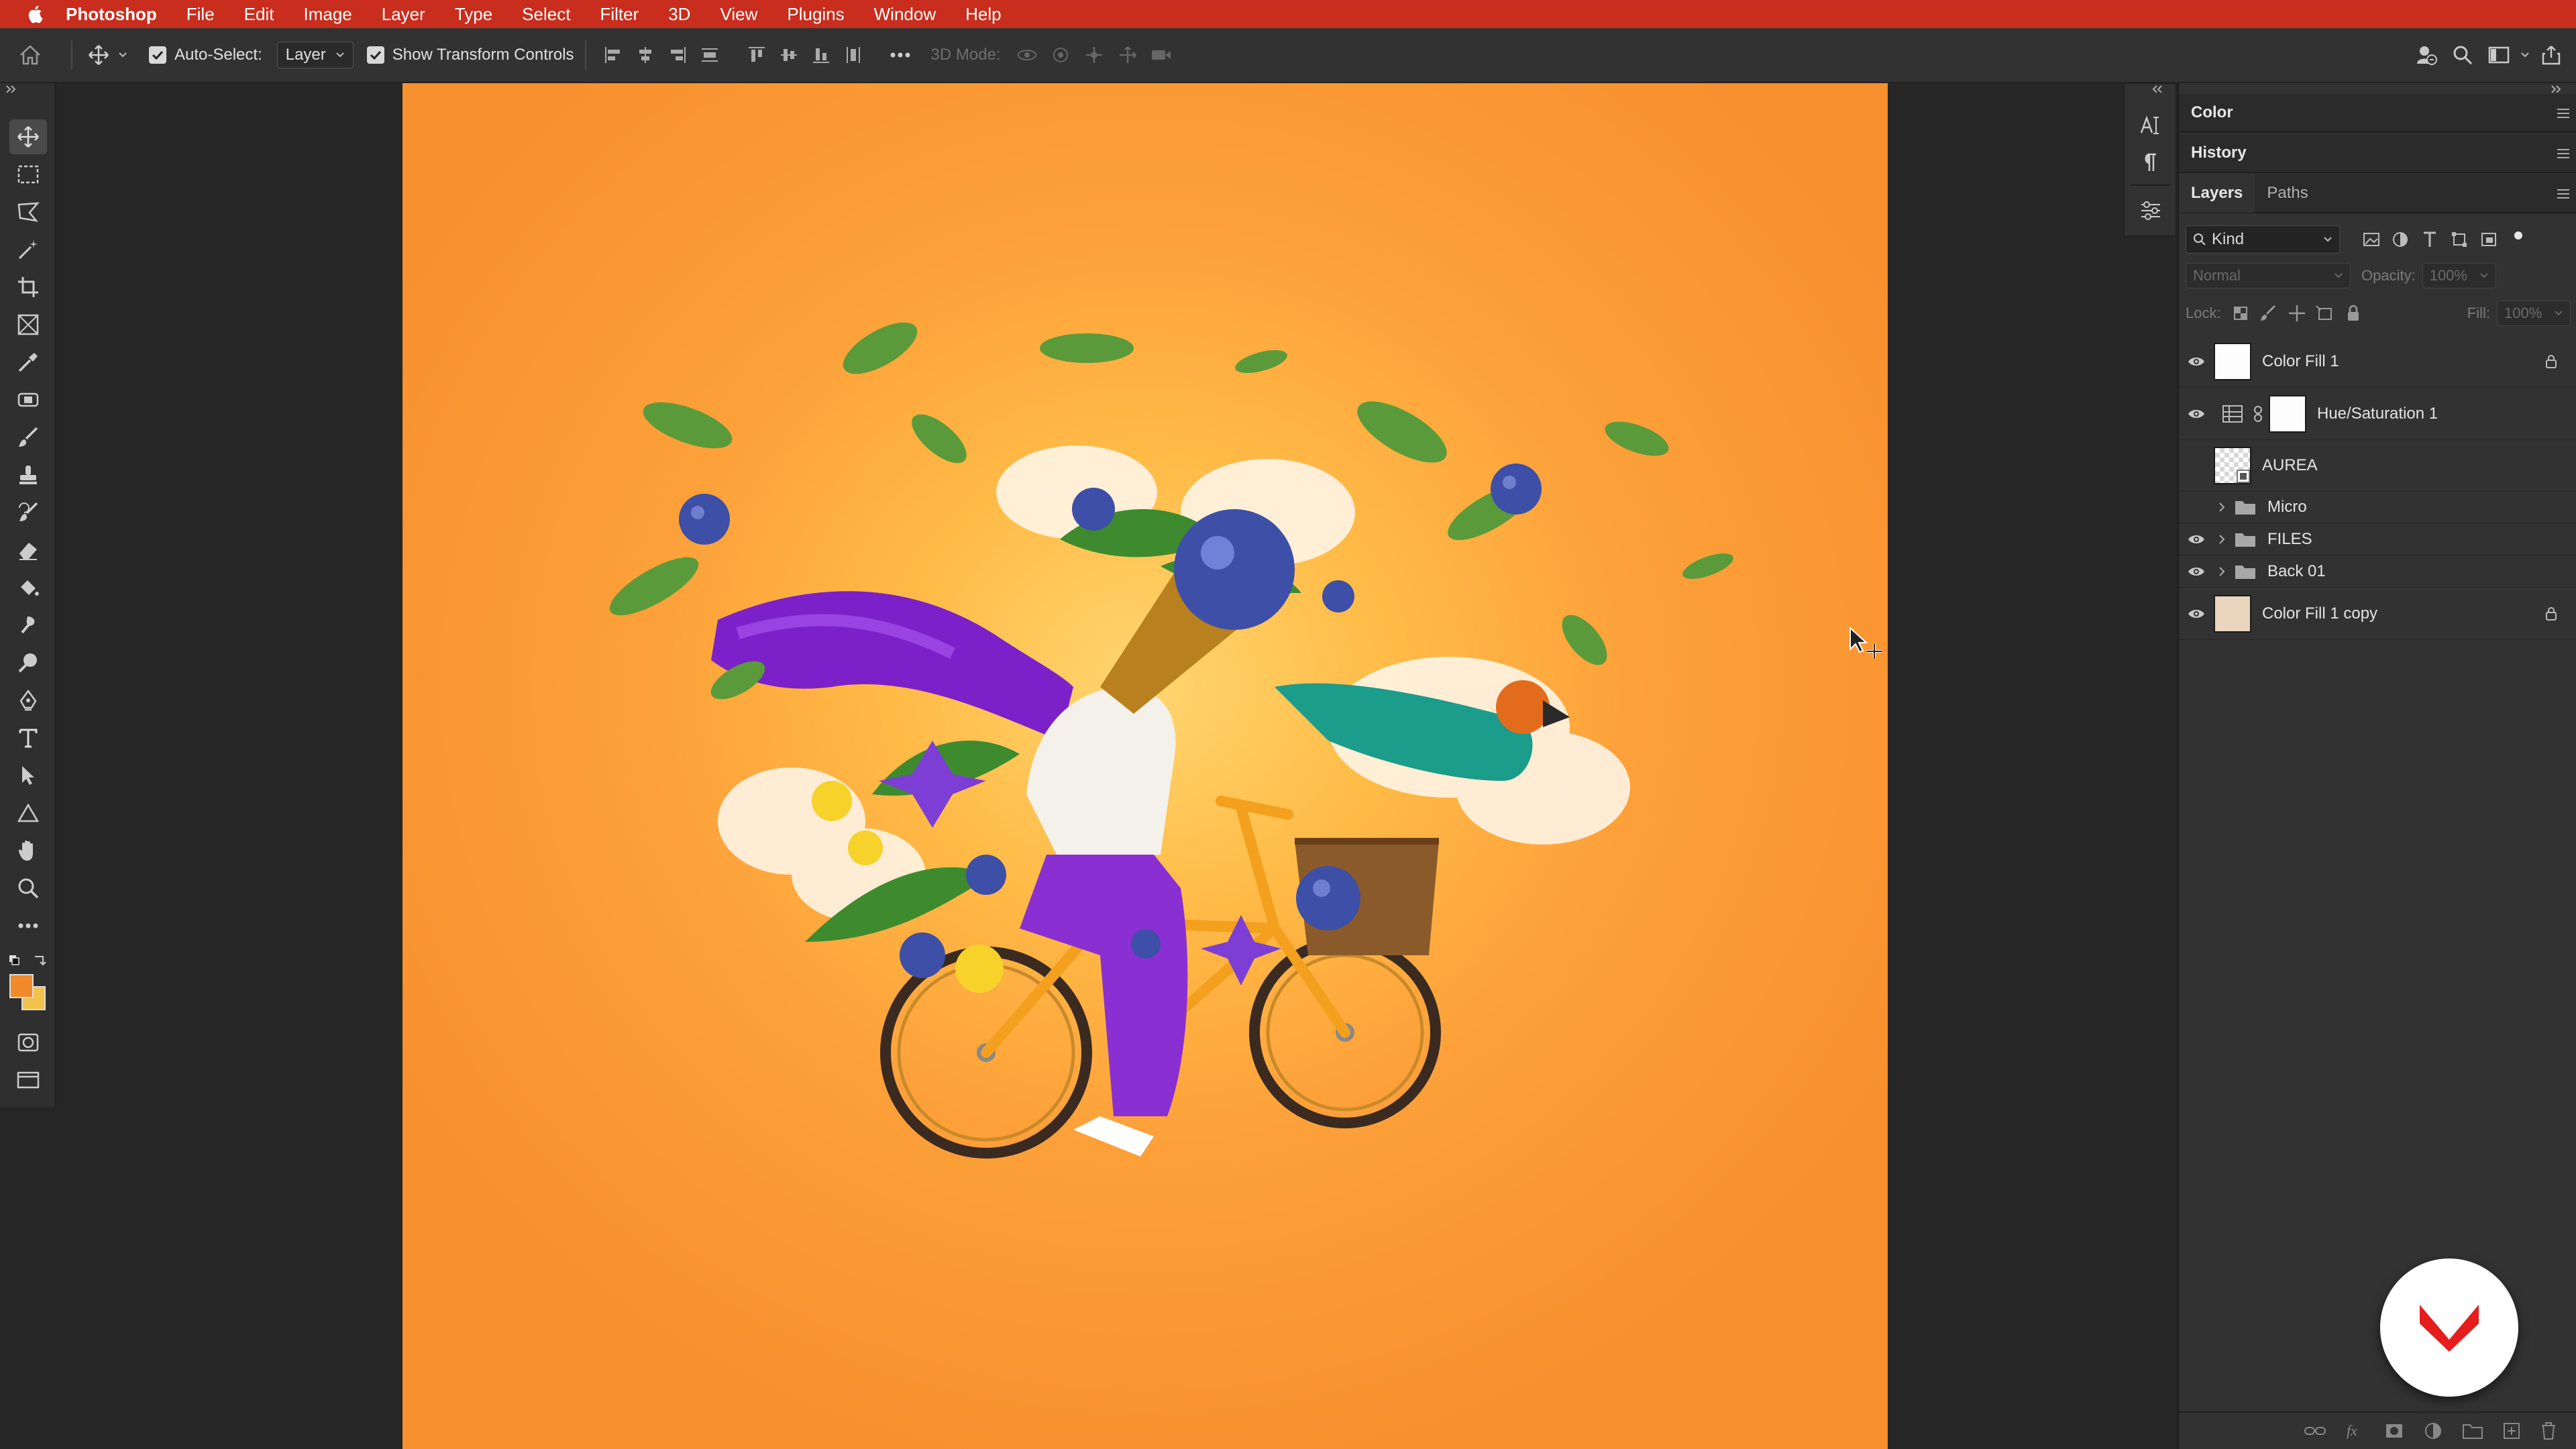  Describe the element at coordinates (28, 437) in the screenshot. I see `brush-tool` at that location.